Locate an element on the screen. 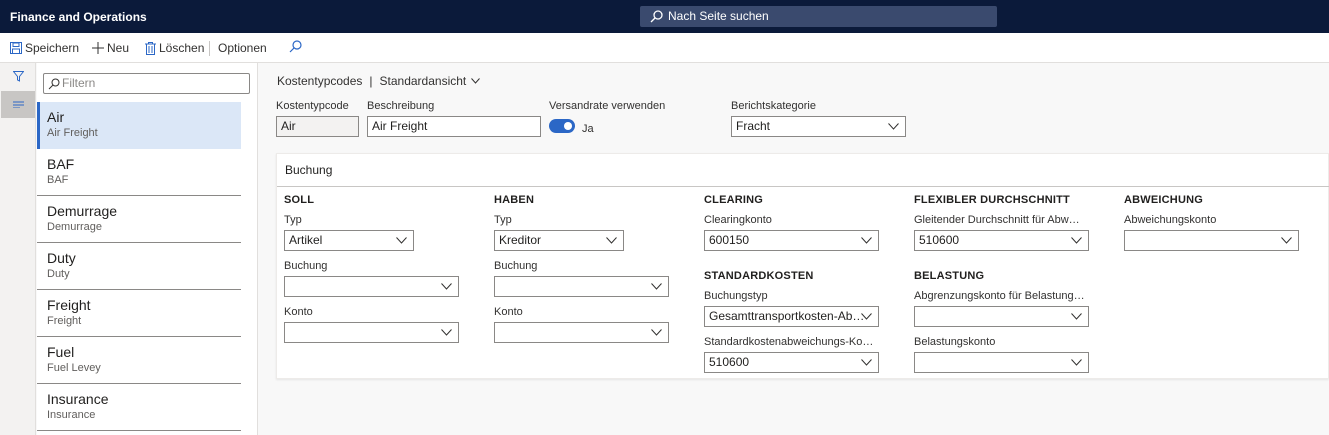  moving-average-value: 510600 is located at coordinates (939, 240).